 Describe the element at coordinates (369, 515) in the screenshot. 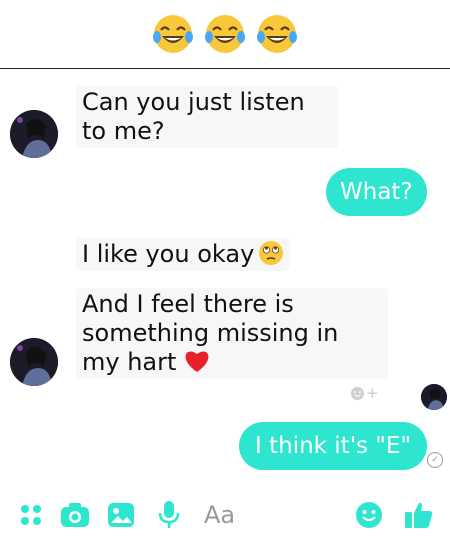

I see `emoji-icon` at that location.